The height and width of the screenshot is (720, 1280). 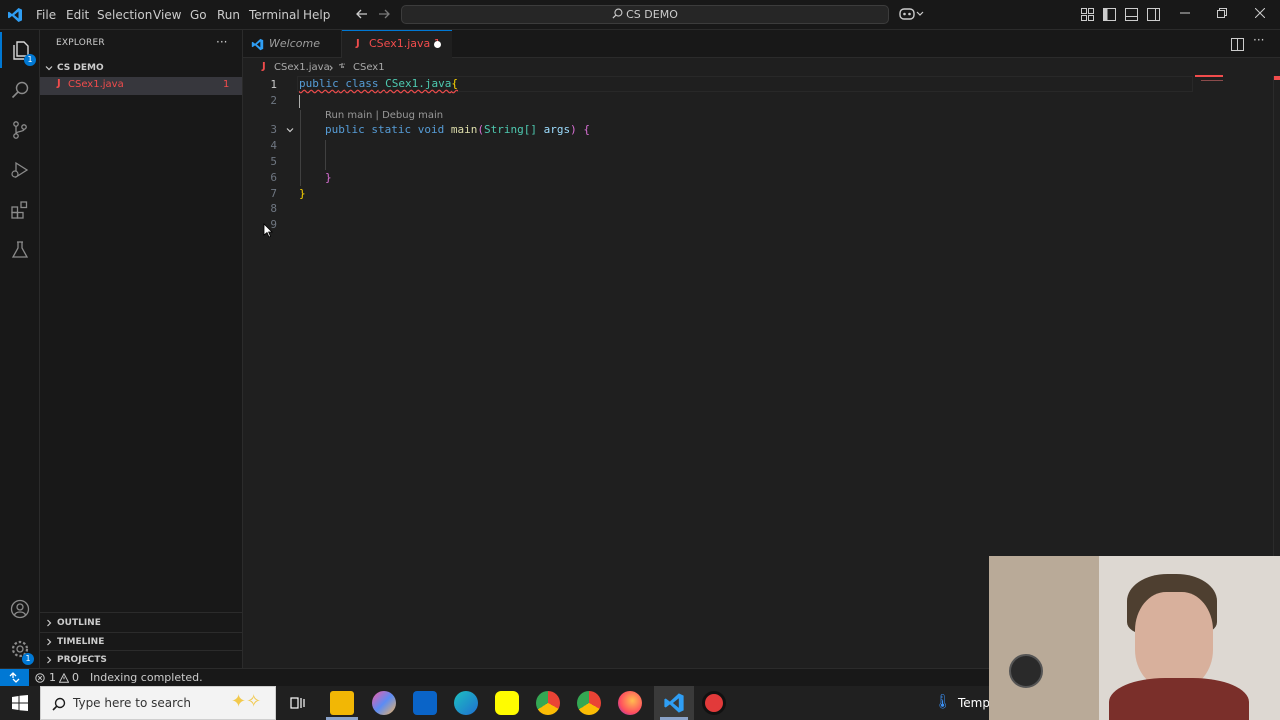 What do you see at coordinates (316, 15) in the screenshot?
I see `menu-help: Help` at bounding box center [316, 15].